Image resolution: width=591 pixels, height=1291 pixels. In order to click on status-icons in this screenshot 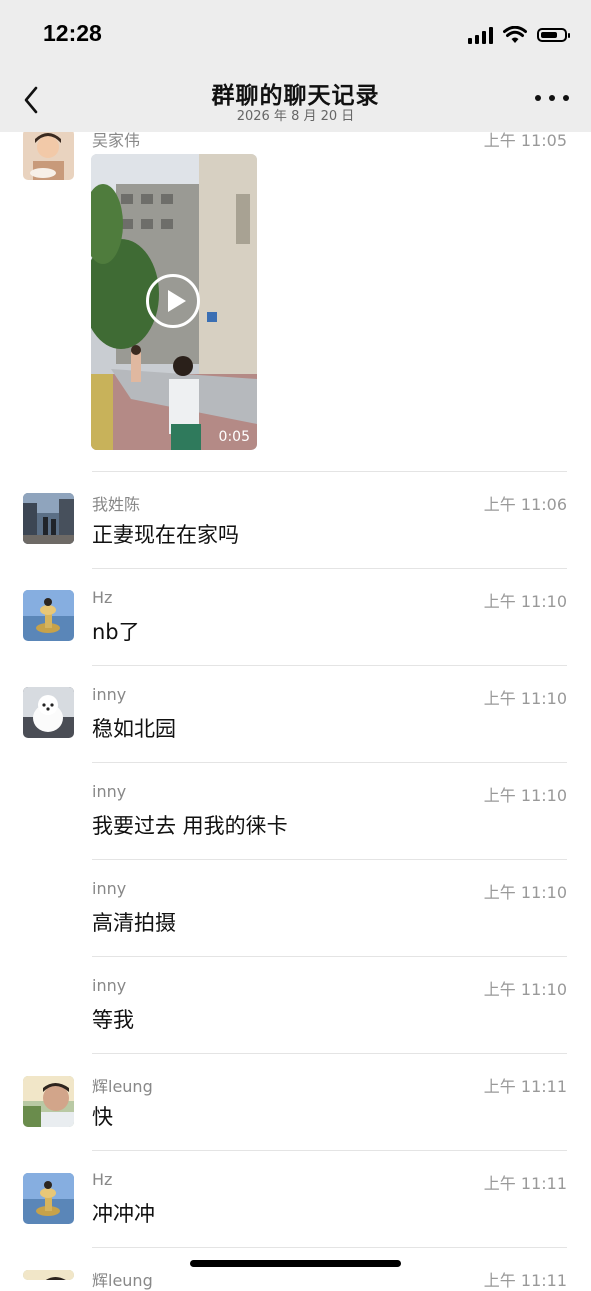, I will do `click(519, 35)`.